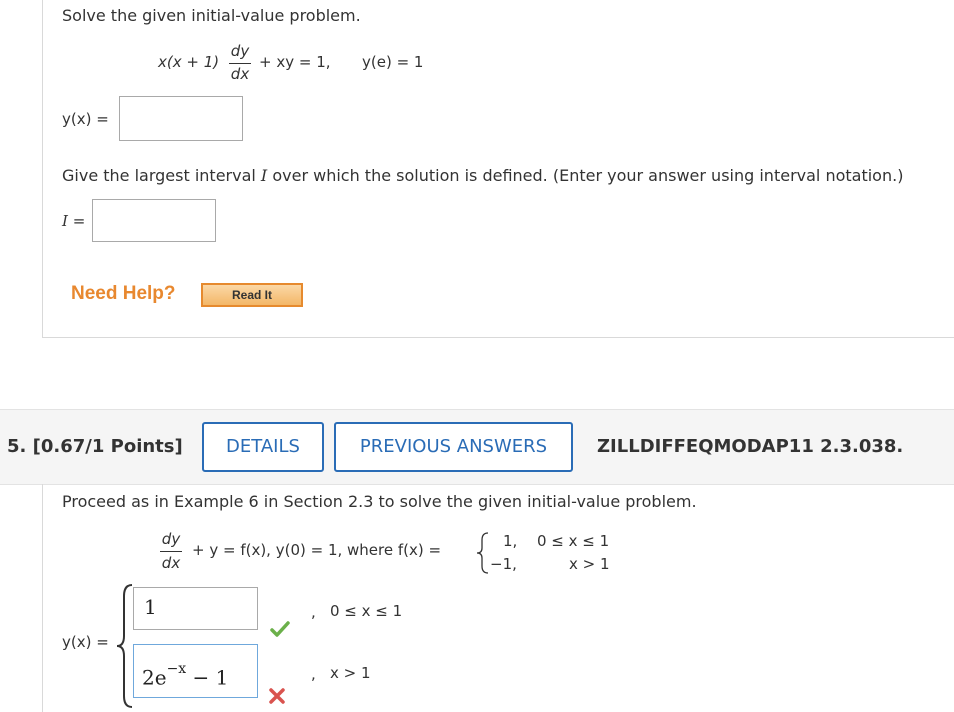  I want to click on answer2-value: 2e−x − 1, so click(185, 675).